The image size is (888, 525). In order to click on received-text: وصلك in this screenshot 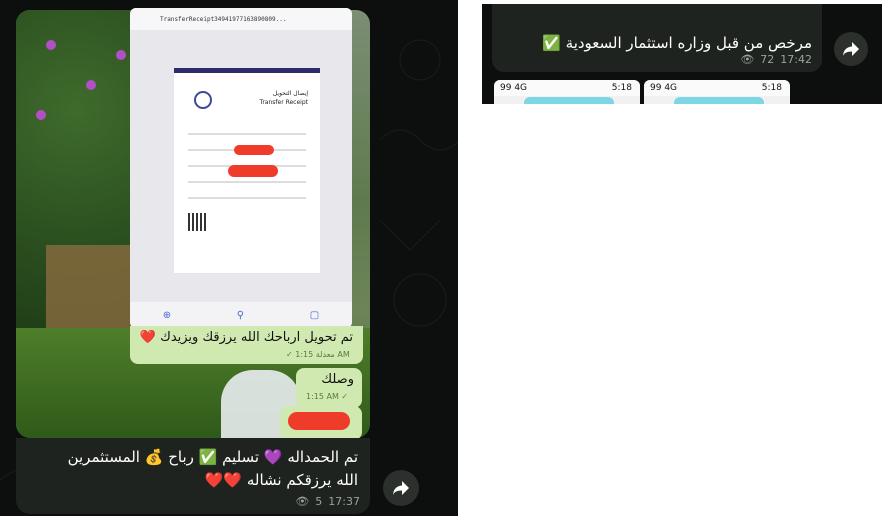, I will do `click(337, 379)`.